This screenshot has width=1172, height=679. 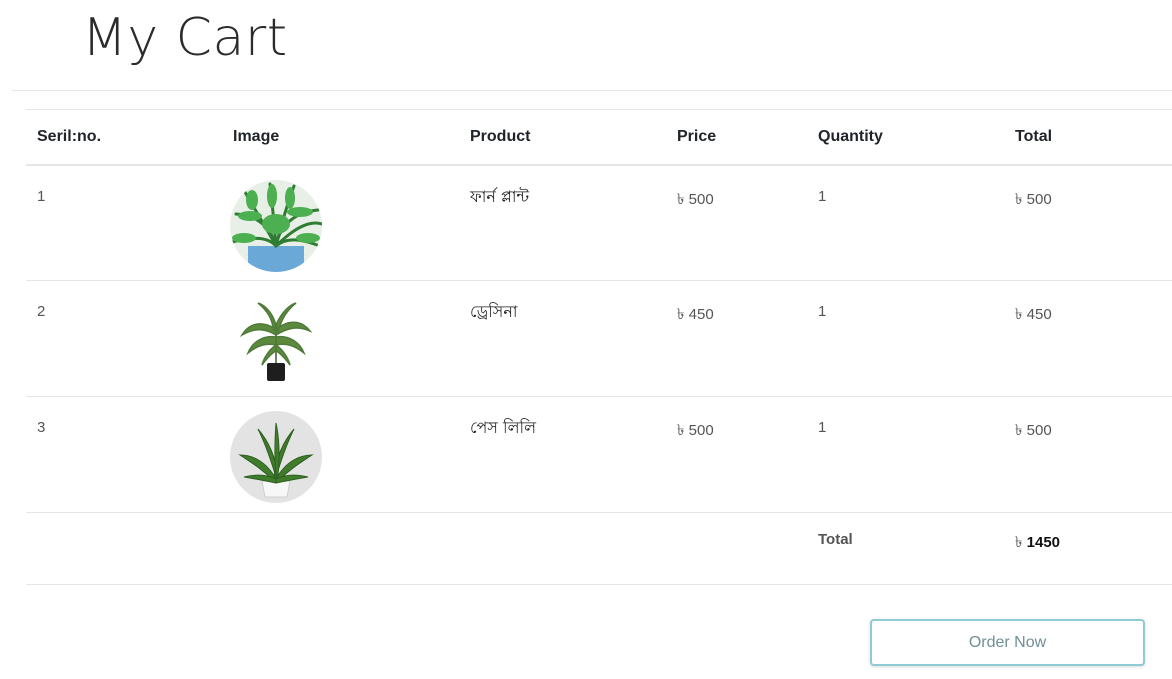 What do you see at coordinates (340, 137) in the screenshot?
I see `header-image: Image` at bounding box center [340, 137].